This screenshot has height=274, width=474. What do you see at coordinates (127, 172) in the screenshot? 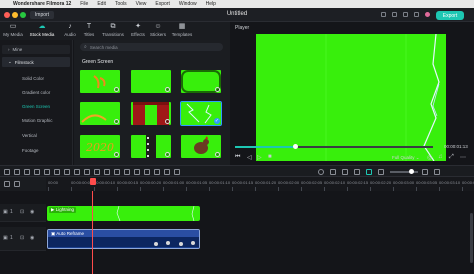
I see `motion-tracking-icon` at bounding box center [127, 172].